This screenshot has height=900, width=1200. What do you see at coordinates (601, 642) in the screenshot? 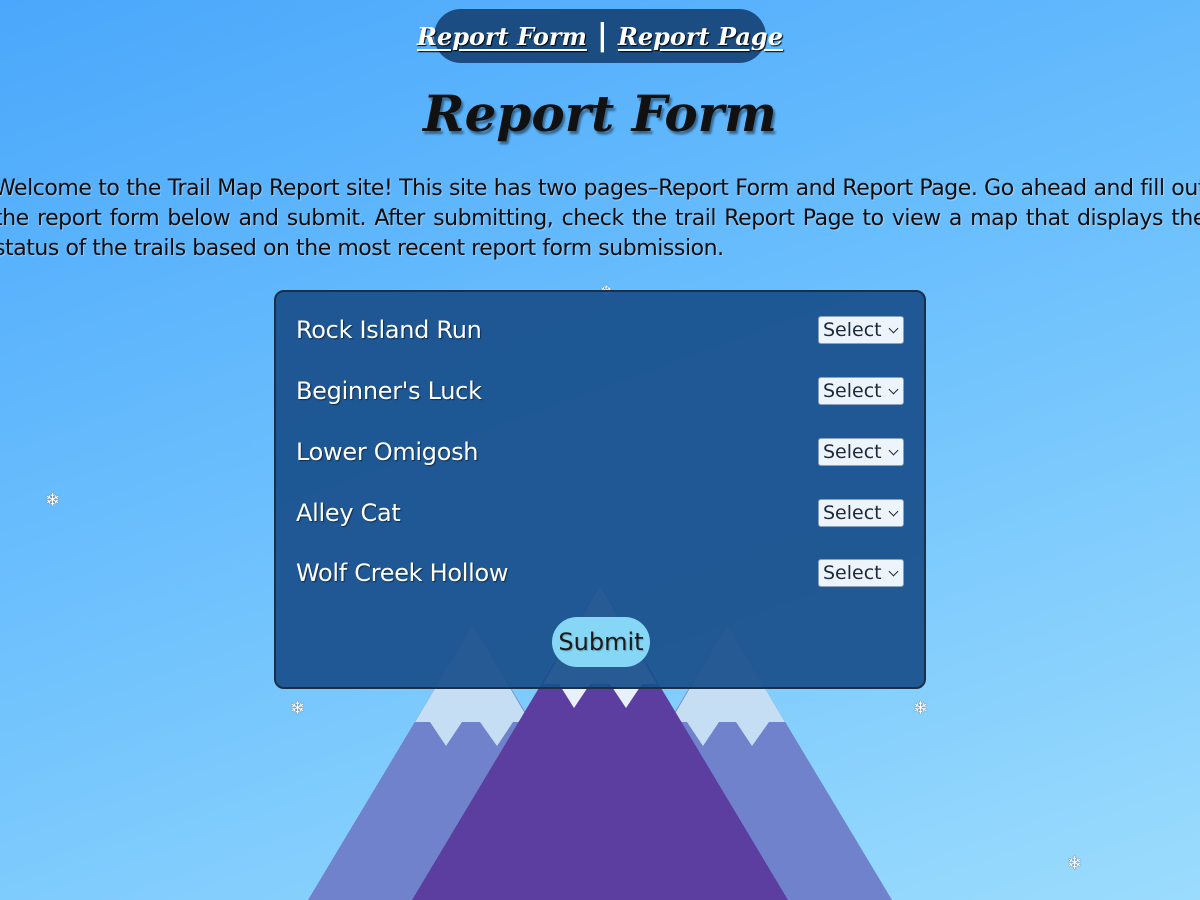
I see `submit-button: Submit` at bounding box center [601, 642].